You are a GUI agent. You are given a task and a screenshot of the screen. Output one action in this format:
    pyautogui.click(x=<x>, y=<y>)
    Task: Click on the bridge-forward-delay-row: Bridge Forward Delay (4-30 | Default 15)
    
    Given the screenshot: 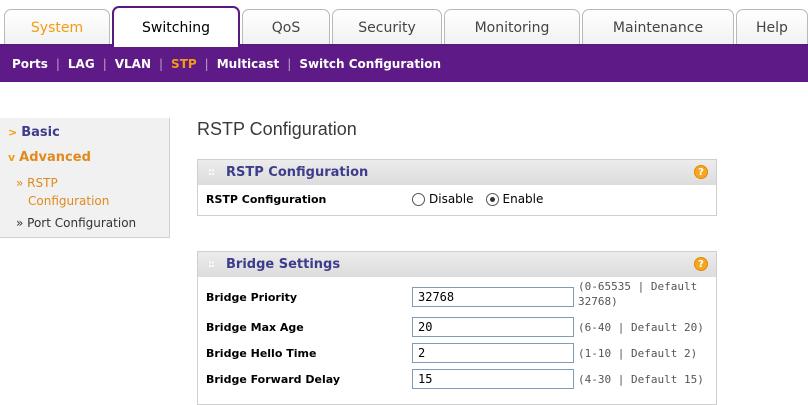 What is the action you would take?
    pyautogui.click(x=457, y=380)
    